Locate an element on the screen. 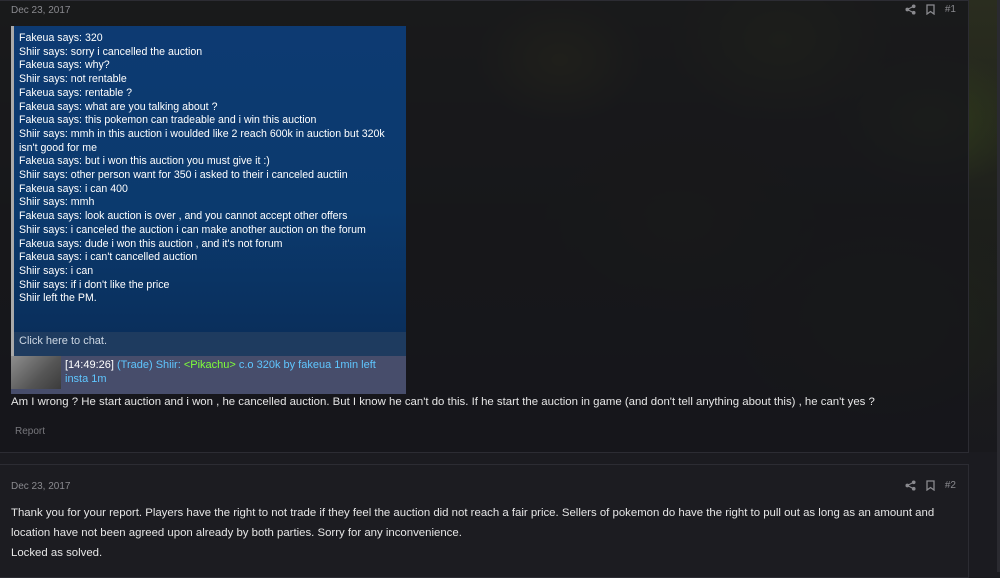  post-number: #2 is located at coordinates (950, 485).